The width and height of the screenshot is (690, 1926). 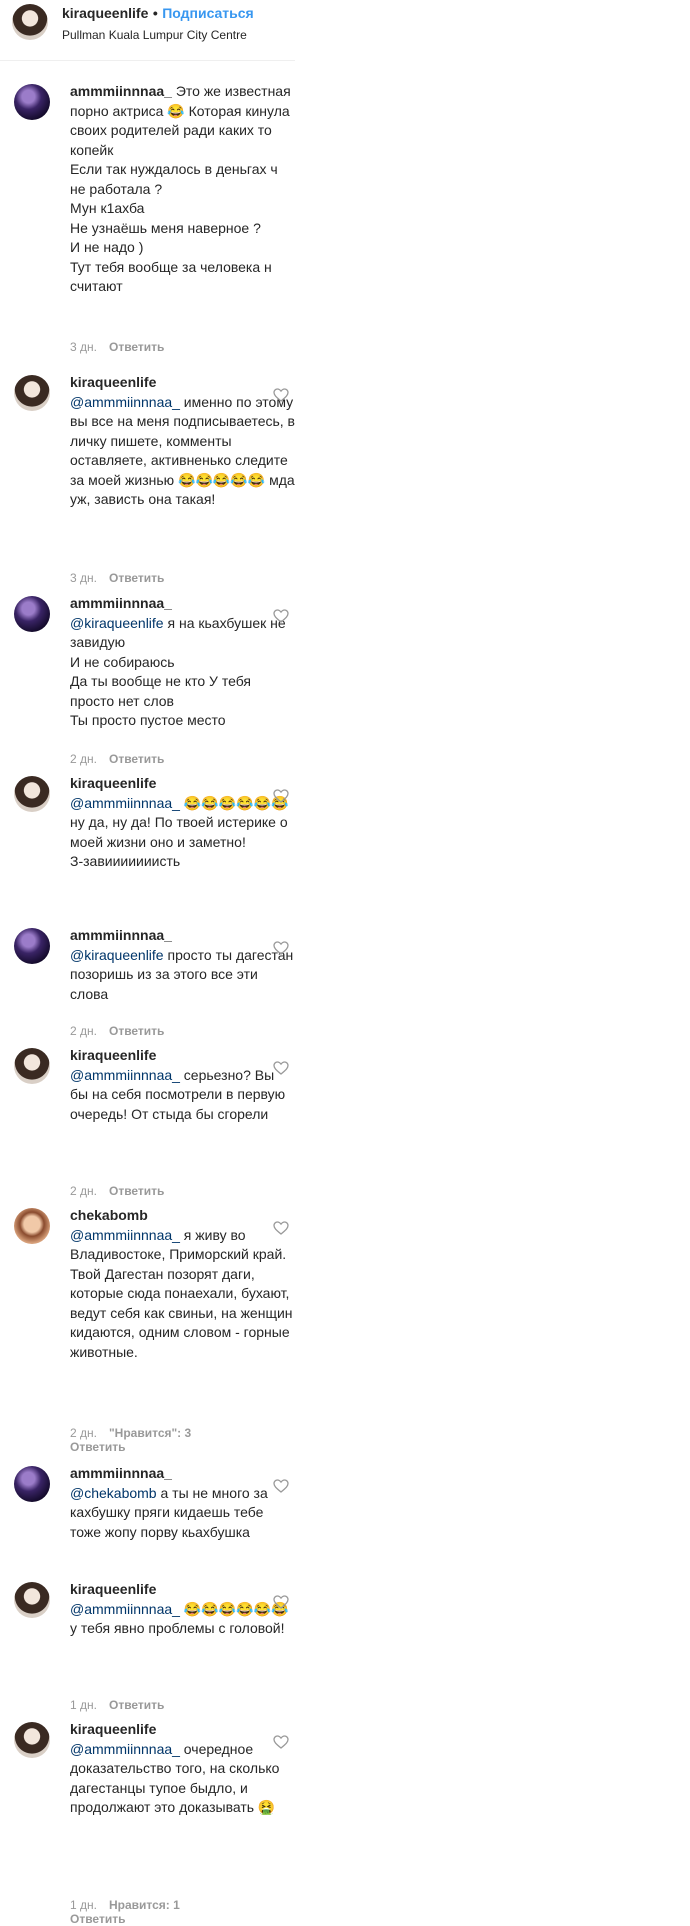 What do you see at coordinates (113, 1493) in the screenshot?
I see `comment-mention: @chekabomb` at bounding box center [113, 1493].